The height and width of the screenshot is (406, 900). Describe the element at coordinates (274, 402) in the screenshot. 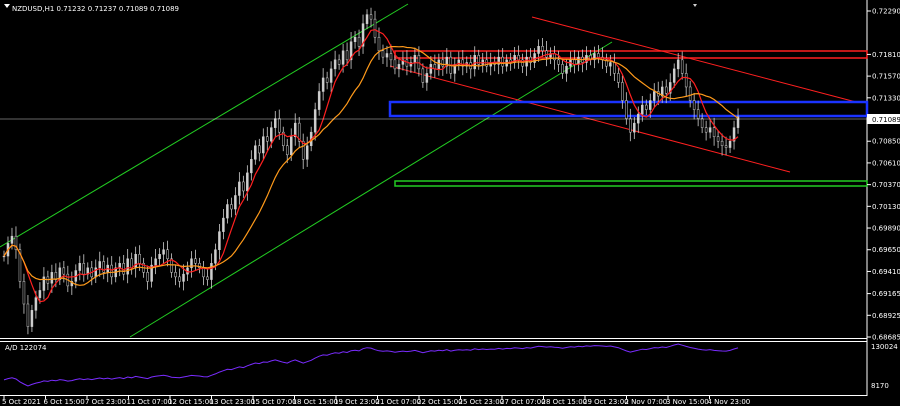

I see `time-tick-label: 15 Oct 07:00` at that location.